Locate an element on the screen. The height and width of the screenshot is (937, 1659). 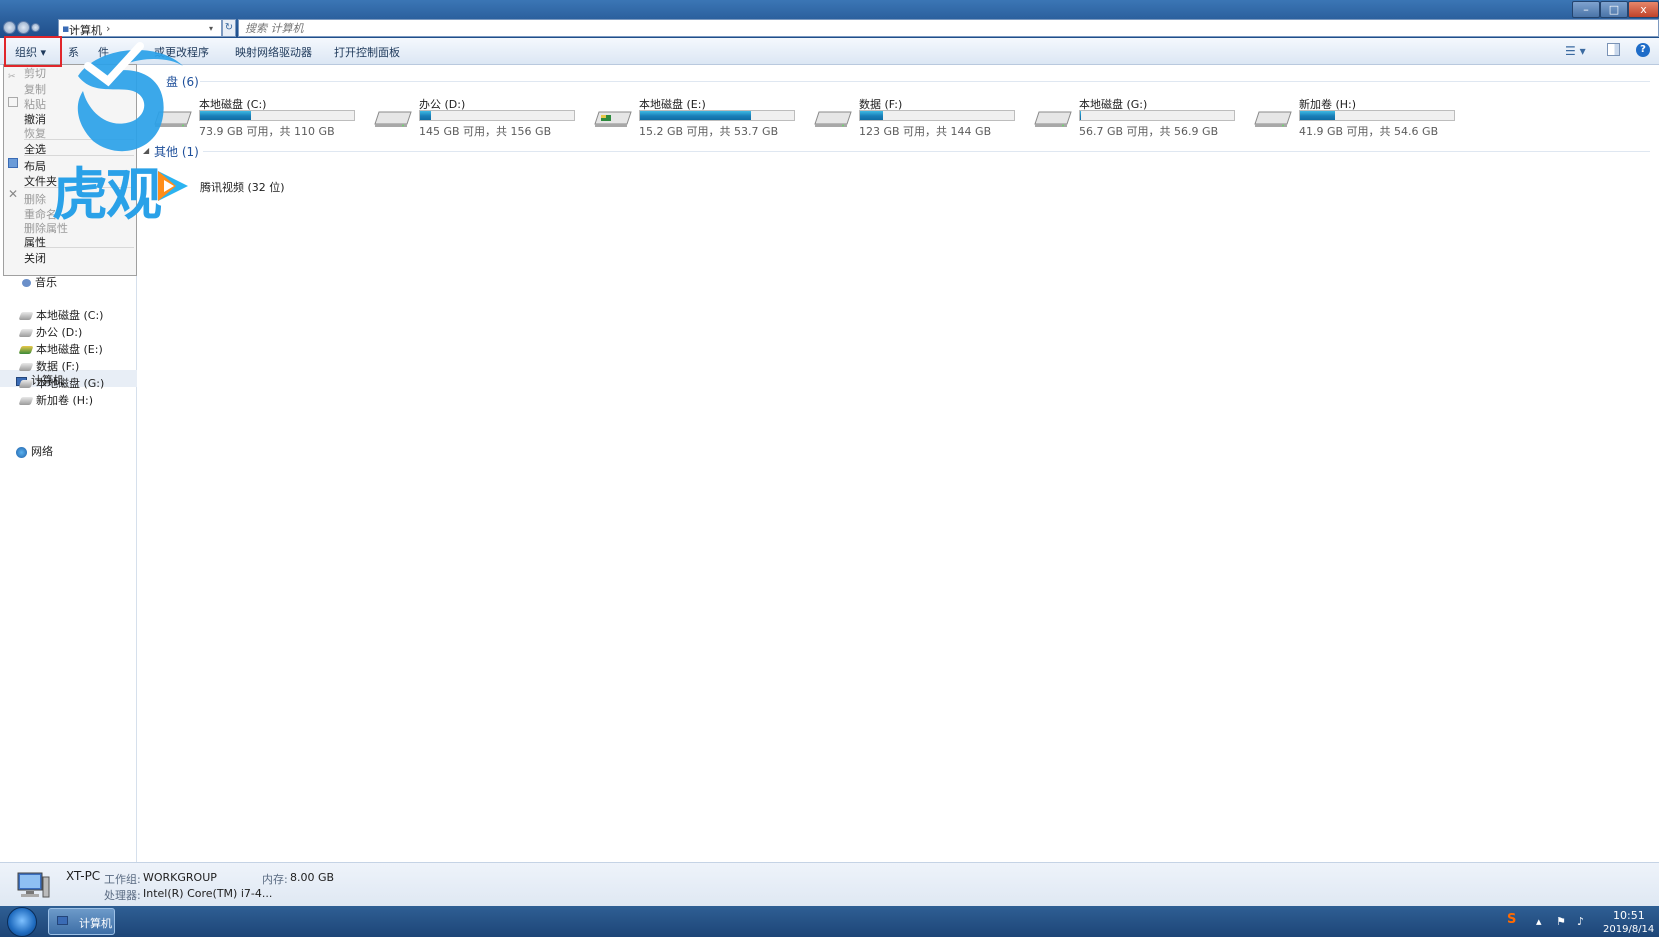
sidebar-item-drive-e: 本地磁盘 (E:) is located at coordinates (60, 349).